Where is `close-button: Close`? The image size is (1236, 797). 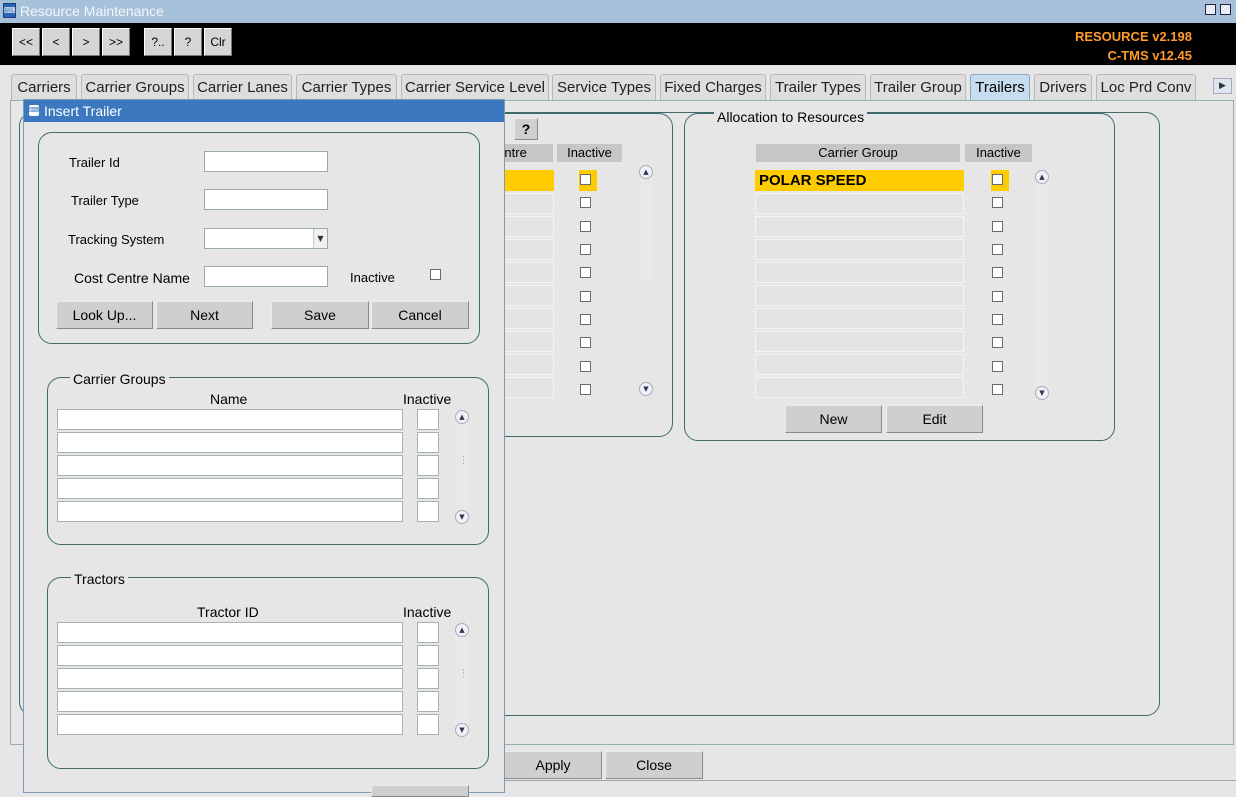 close-button: Close is located at coordinates (654, 765).